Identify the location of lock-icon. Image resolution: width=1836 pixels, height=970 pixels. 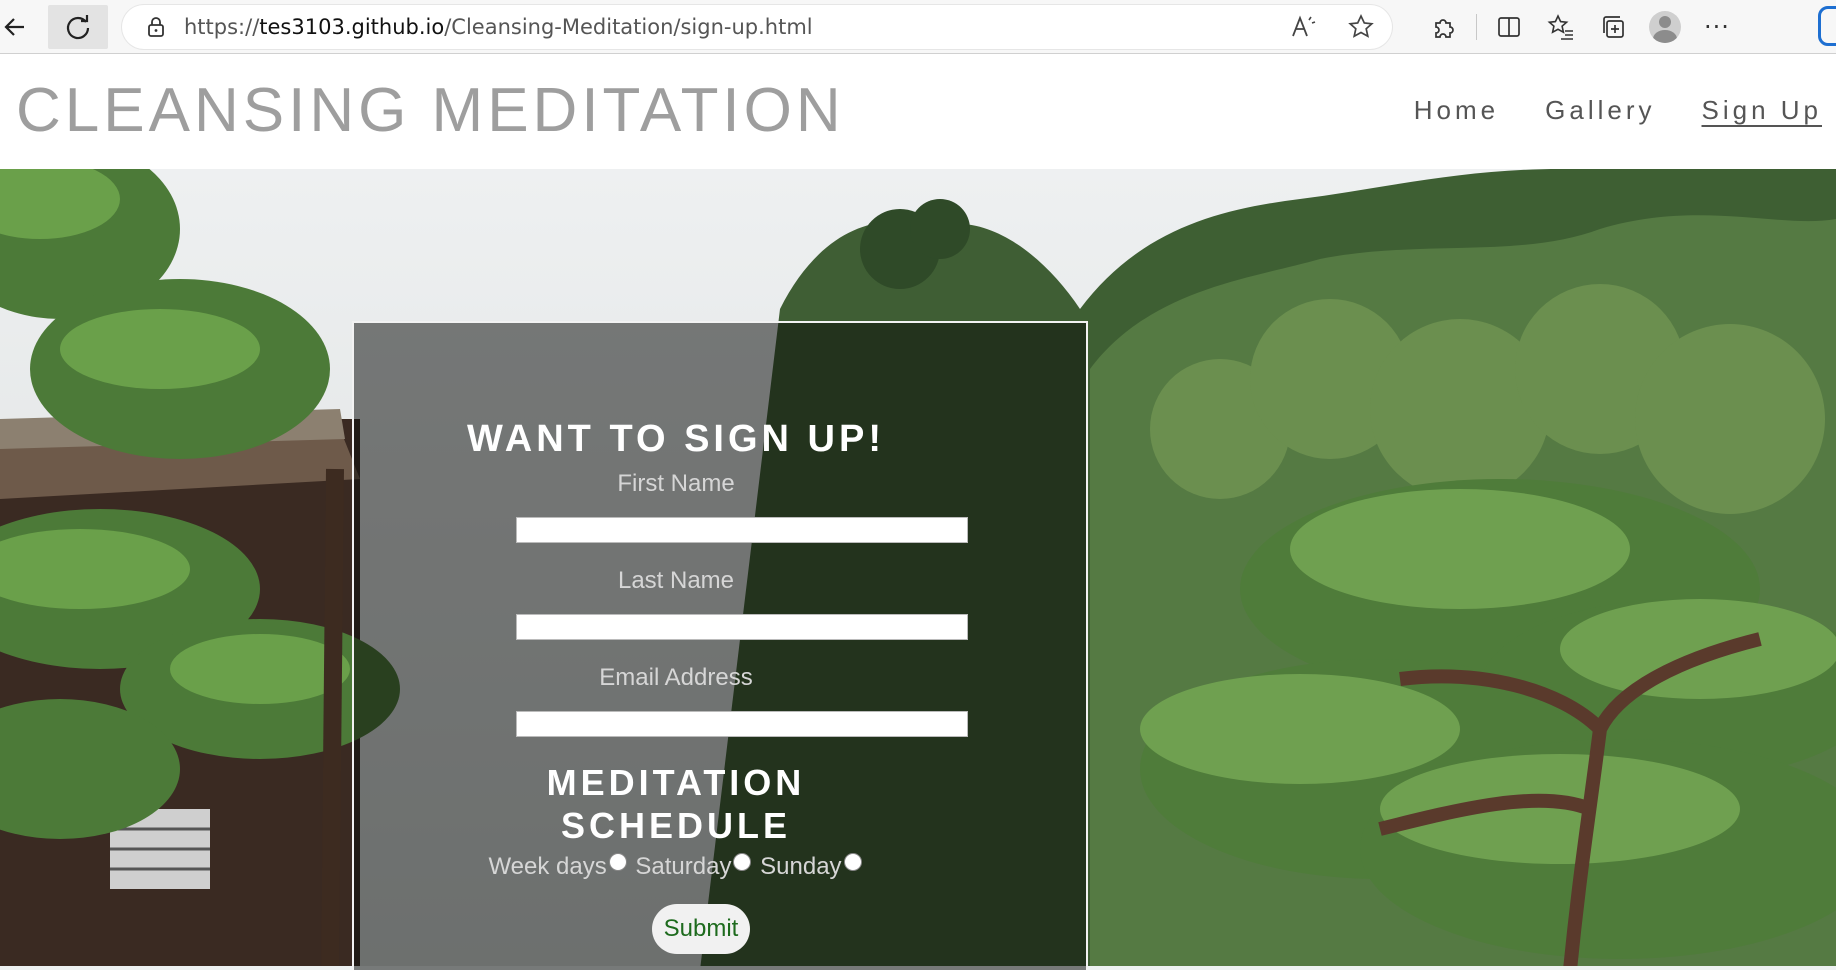
(156, 27).